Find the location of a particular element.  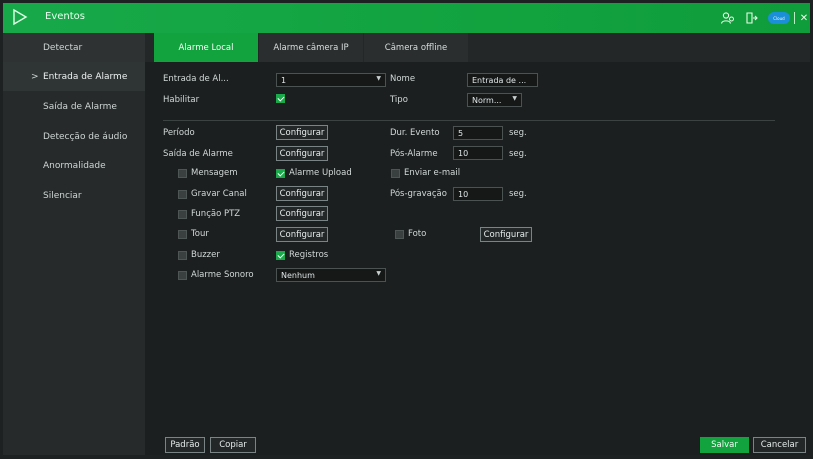

cloud-label: Cloud is located at coordinates (779, 18).